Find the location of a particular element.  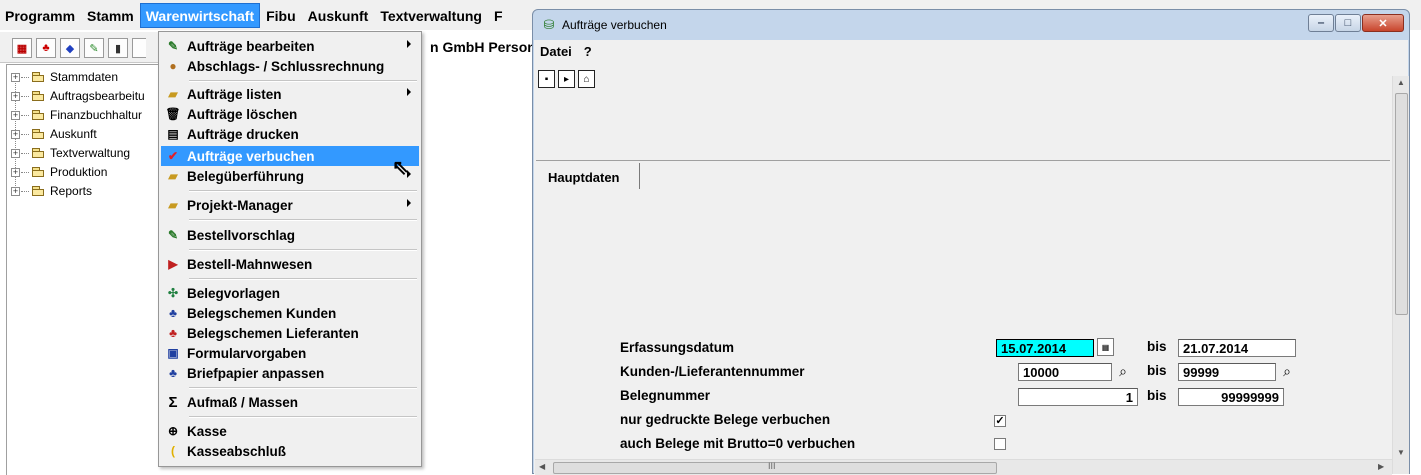

scroll-up-icon: ▲ is located at coordinates (1401, 82).